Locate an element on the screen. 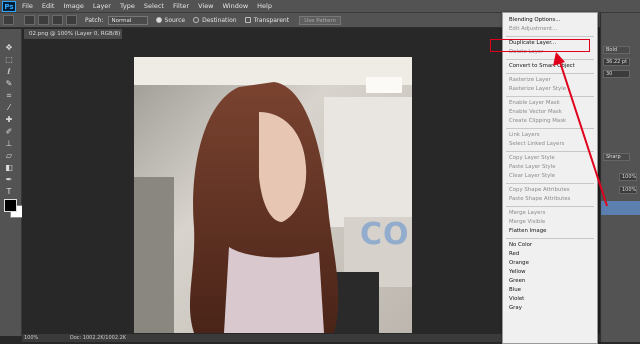  tools-panel: ✥ ⬚ ℓ ✎ ⌗ ⁄ ✚ ✐ ⊥ ▱ ◧ ✒ T is located at coordinates (11, 182).